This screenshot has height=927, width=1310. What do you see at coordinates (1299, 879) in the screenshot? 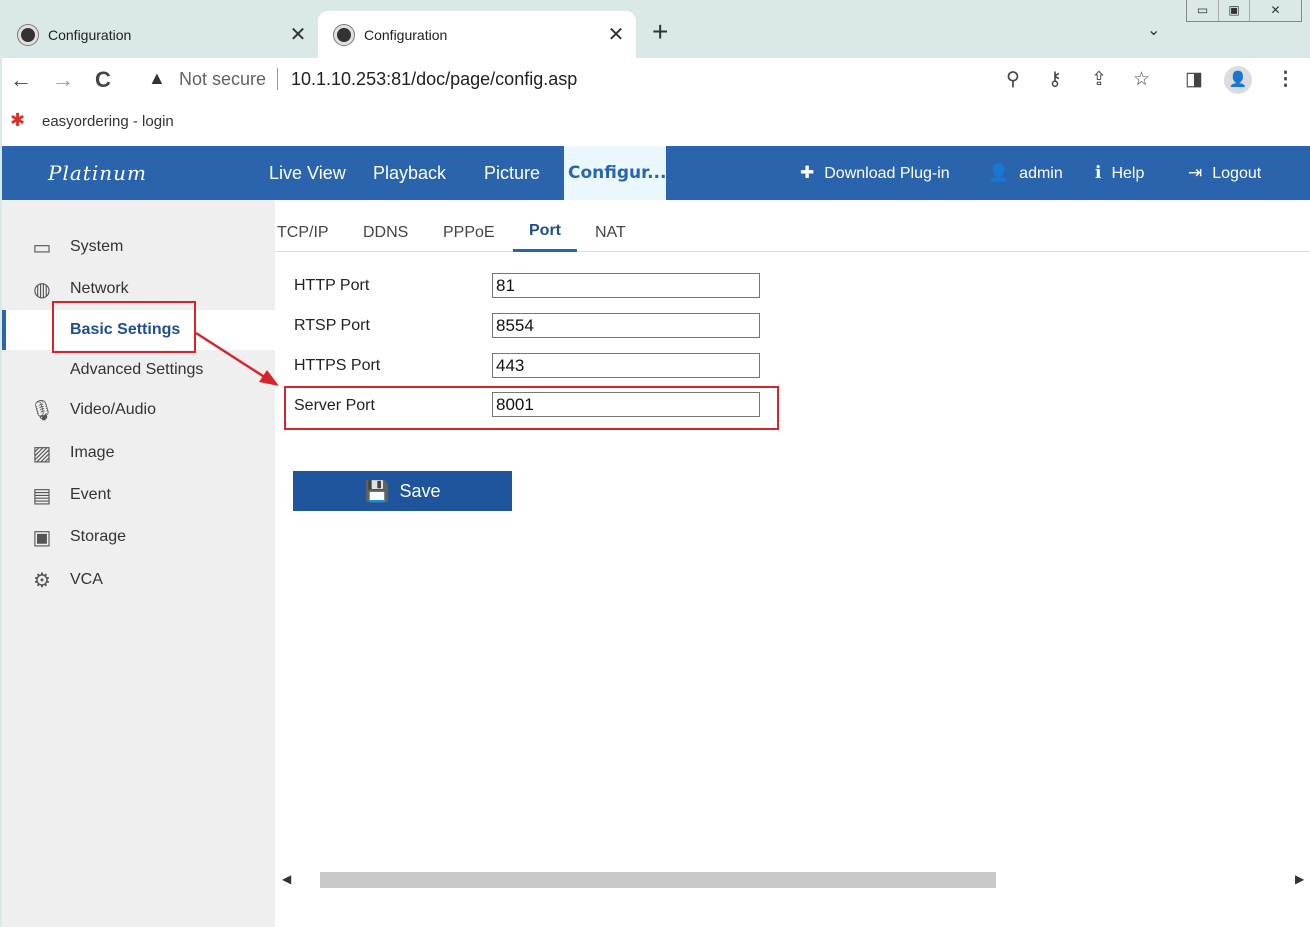
I see `scroll-right-icon: ▶` at bounding box center [1299, 879].